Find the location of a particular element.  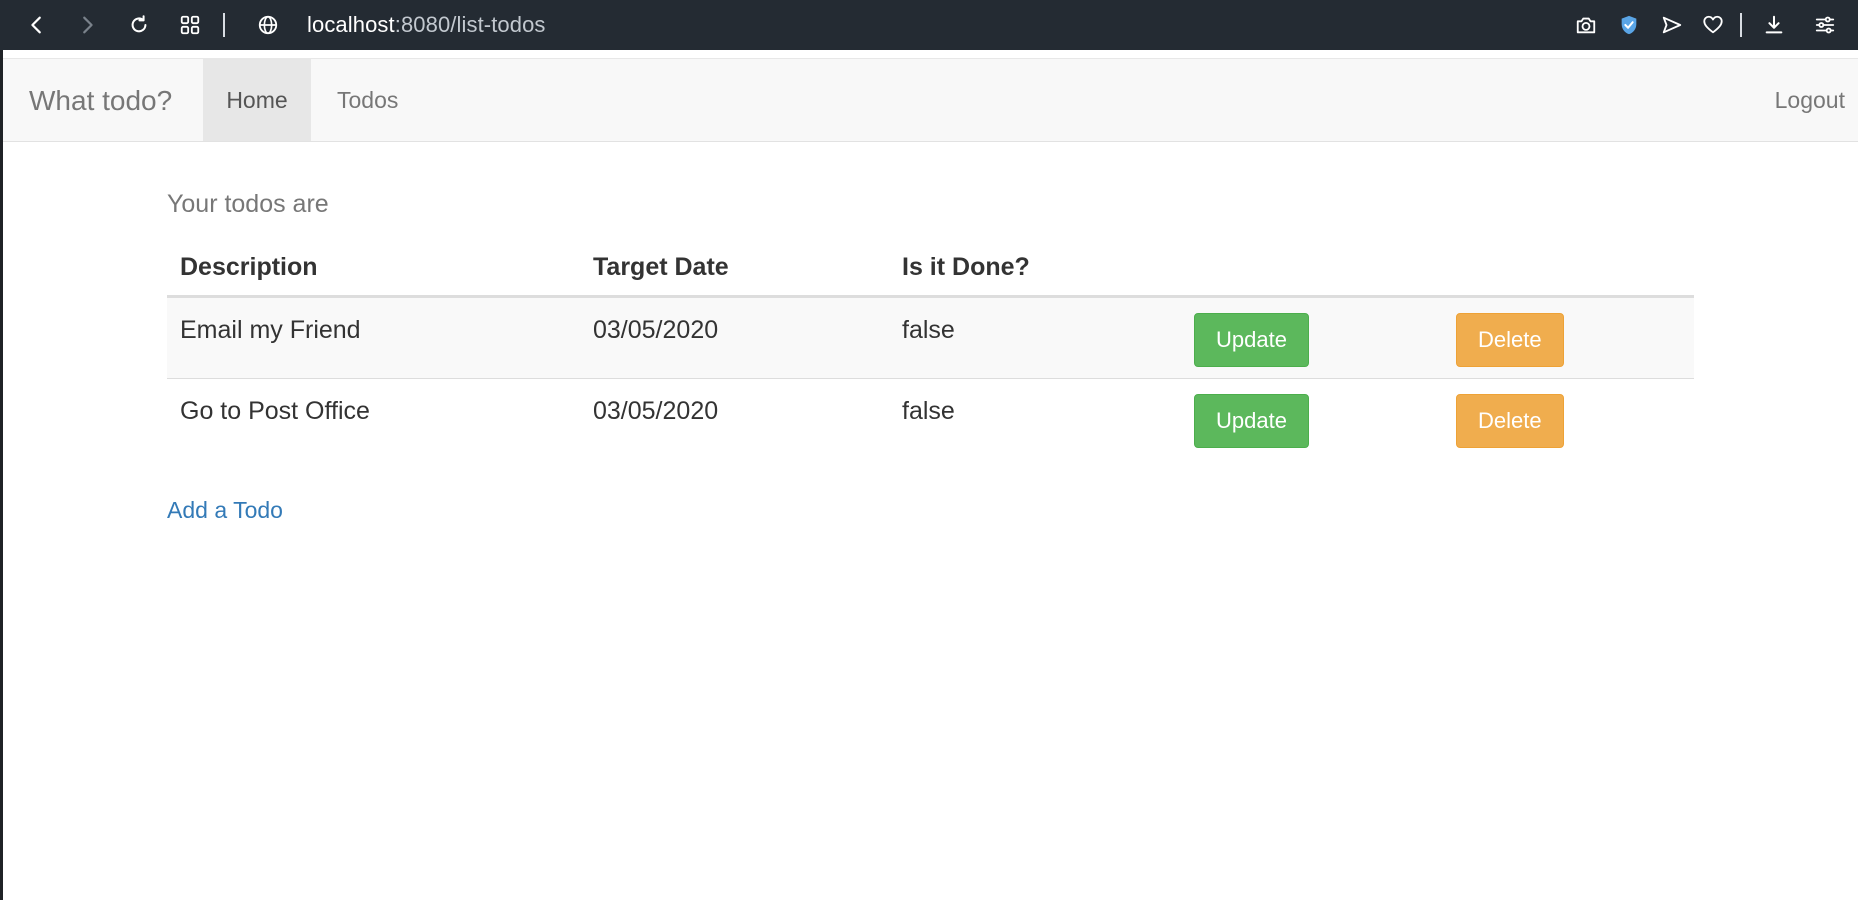

camera-icon is located at coordinates (1586, 25).